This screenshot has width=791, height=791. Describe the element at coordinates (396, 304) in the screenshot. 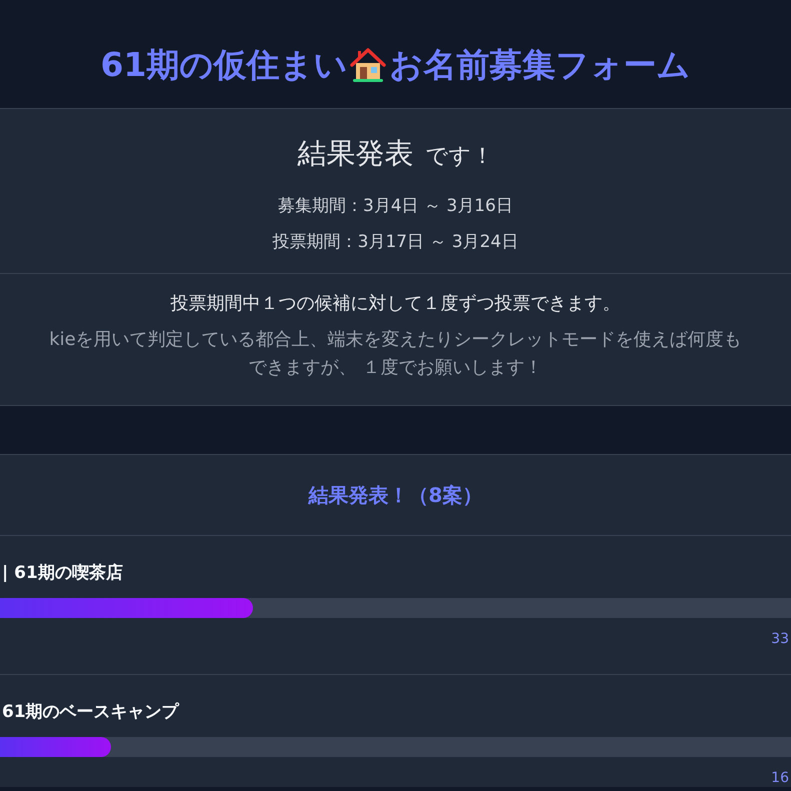

I see `voting-rule-text: 投票期間中１つの候補に対して１度ずつ投票できます。` at that location.